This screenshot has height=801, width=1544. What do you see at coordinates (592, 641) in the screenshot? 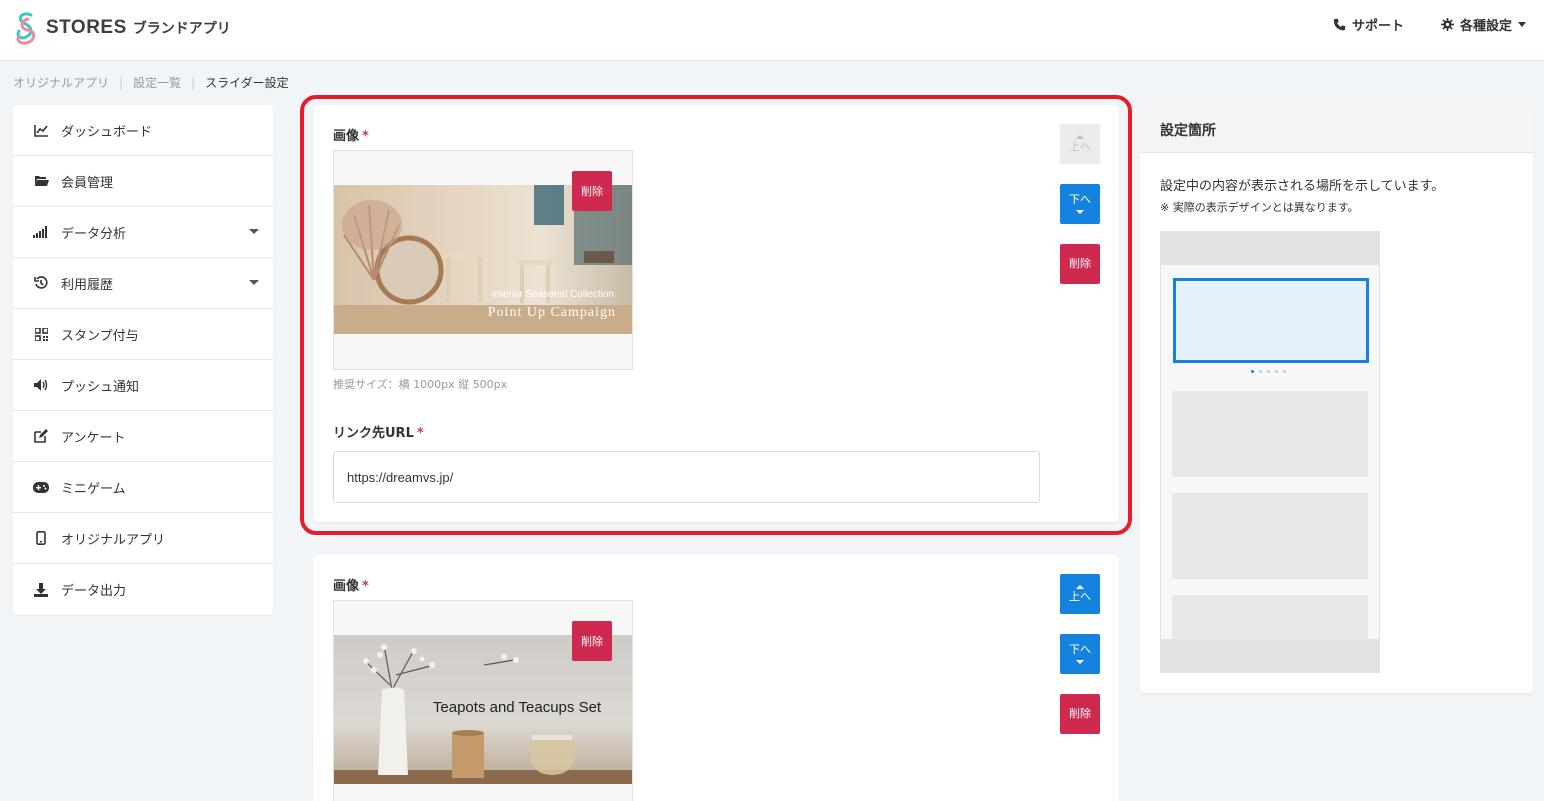
I see `image-delete-button: 削除` at bounding box center [592, 641].